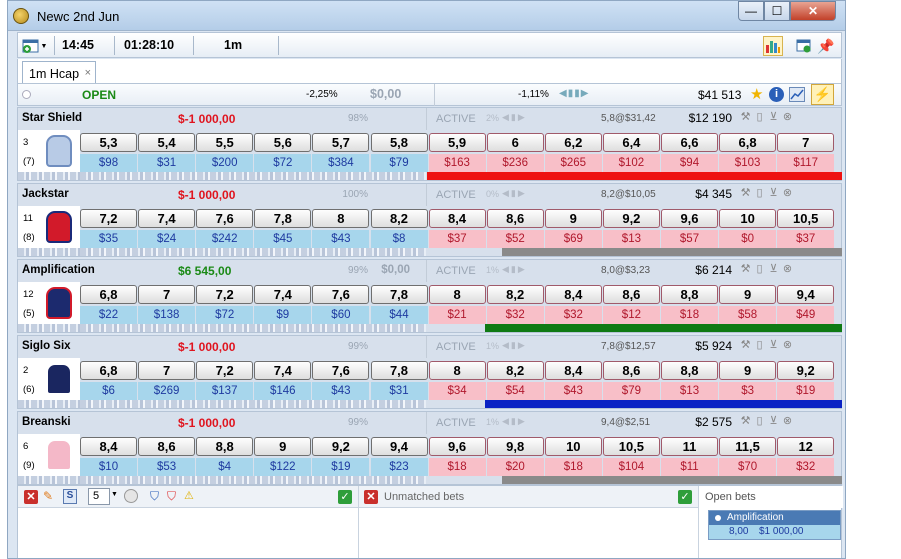 The width and height of the screenshot is (901, 559). What do you see at coordinates (108, 142) in the screenshot?
I see `back-price-button: 5,3` at bounding box center [108, 142].